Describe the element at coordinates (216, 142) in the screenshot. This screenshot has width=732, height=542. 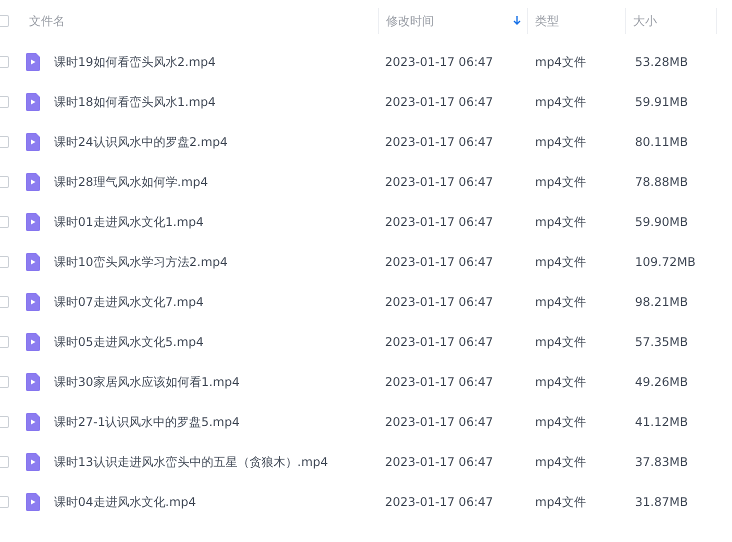
I see `file-name: 课时24认识风水中的罗盘2.mp4` at that location.